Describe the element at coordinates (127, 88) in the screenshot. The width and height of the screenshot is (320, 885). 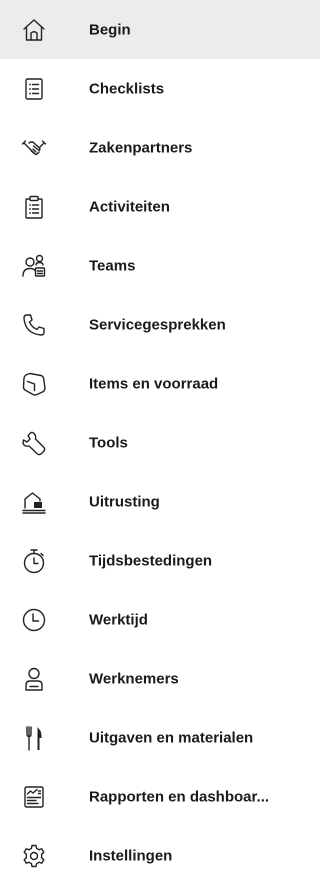
I see `nav-label: Checklists` at that location.